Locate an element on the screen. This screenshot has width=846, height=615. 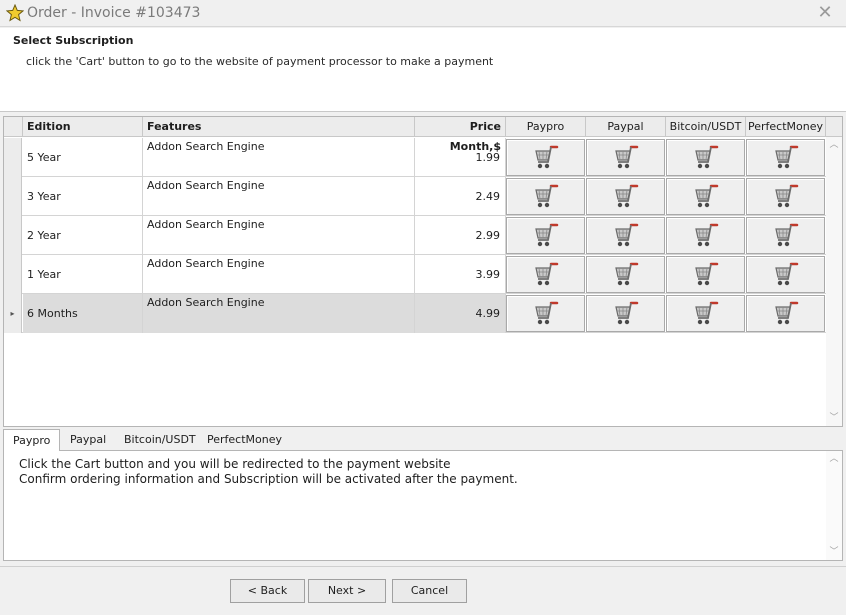
table-row: 2 Year Addon Search Engine 2.99 is located at coordinates (415, 235).